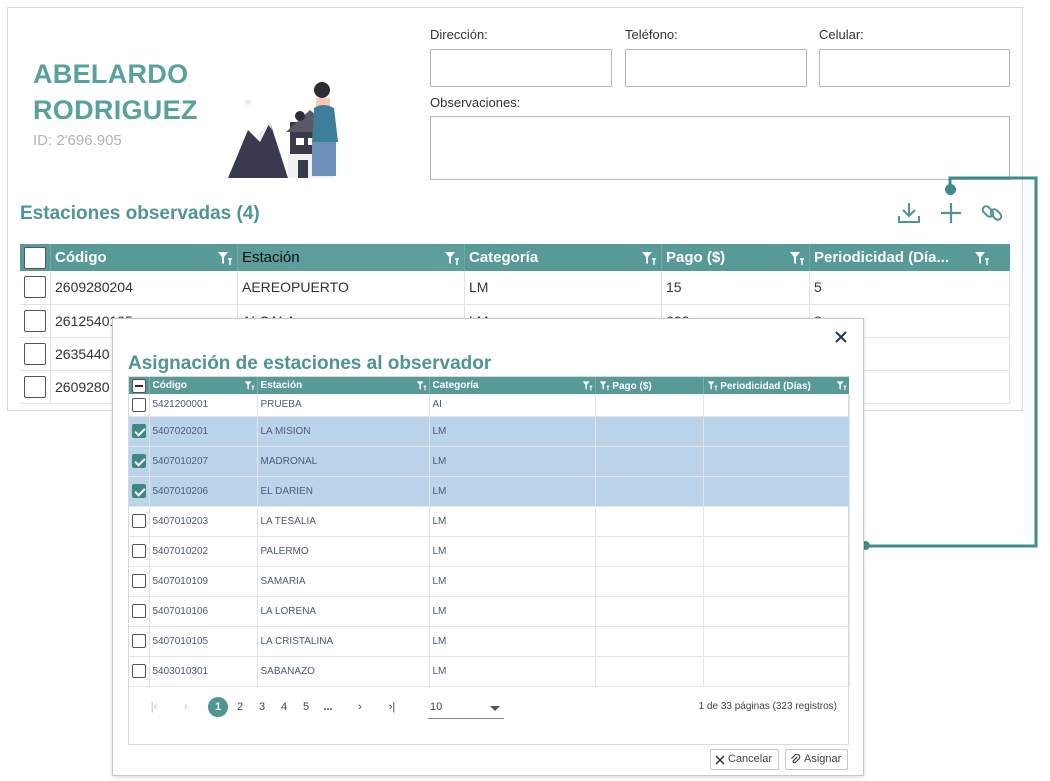 The height and width of the screenshot is (781, 1050). Describe the element at coordinates (186, 707) in the screenshot. I see `pager-prev-button: ‹` at that location.